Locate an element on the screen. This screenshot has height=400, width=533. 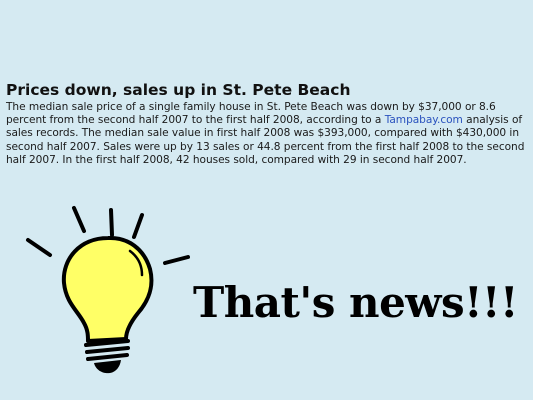
tampabay-link: Tampabay.com is located at coordinates (424, 120).